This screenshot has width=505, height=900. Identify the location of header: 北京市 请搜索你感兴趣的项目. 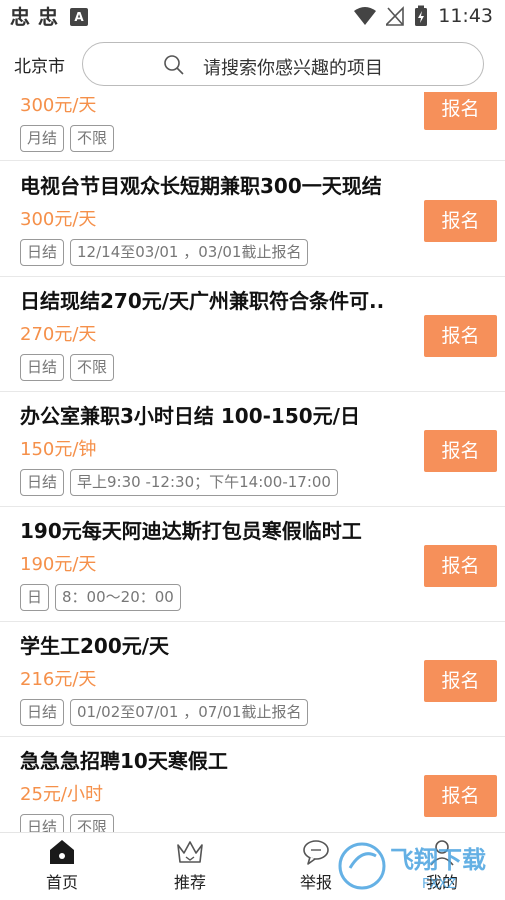
(252, 64).